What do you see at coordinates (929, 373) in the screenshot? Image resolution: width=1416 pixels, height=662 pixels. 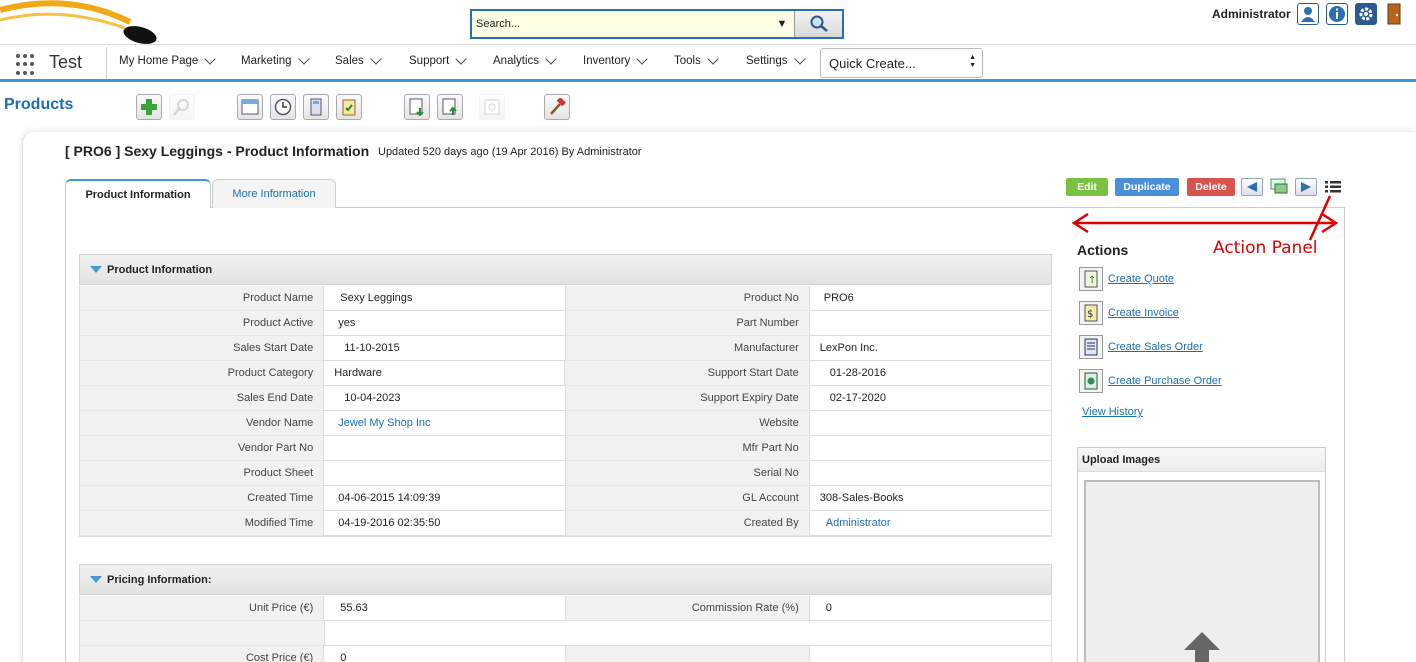 I see `field-value: 01-28-2016` at bounding box center [929, 373].